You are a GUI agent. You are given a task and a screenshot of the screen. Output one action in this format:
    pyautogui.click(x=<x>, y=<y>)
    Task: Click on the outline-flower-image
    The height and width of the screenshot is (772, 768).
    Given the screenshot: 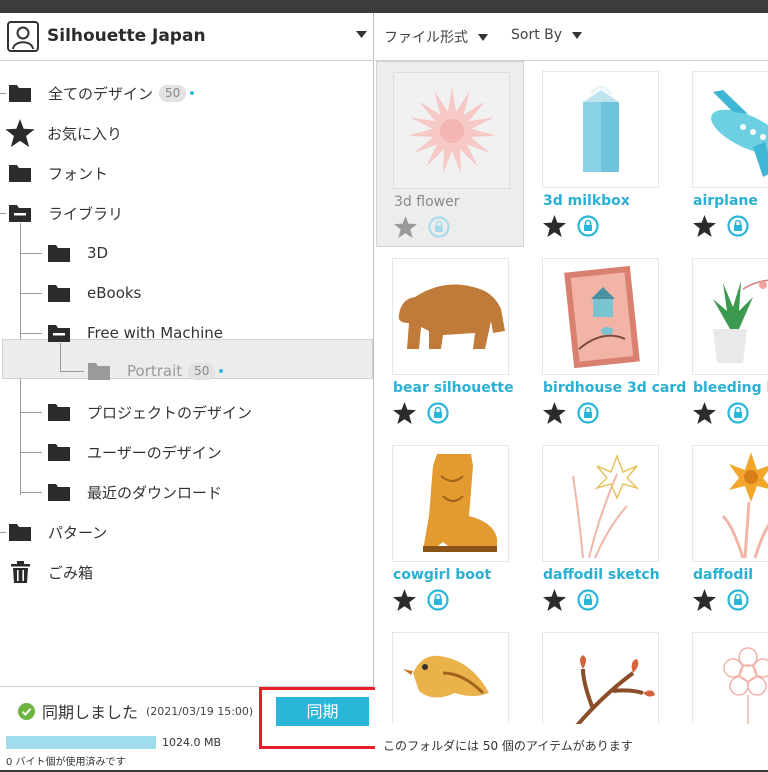 What is the action you would take?
    pyautogui.click(x=745, y=685)
    